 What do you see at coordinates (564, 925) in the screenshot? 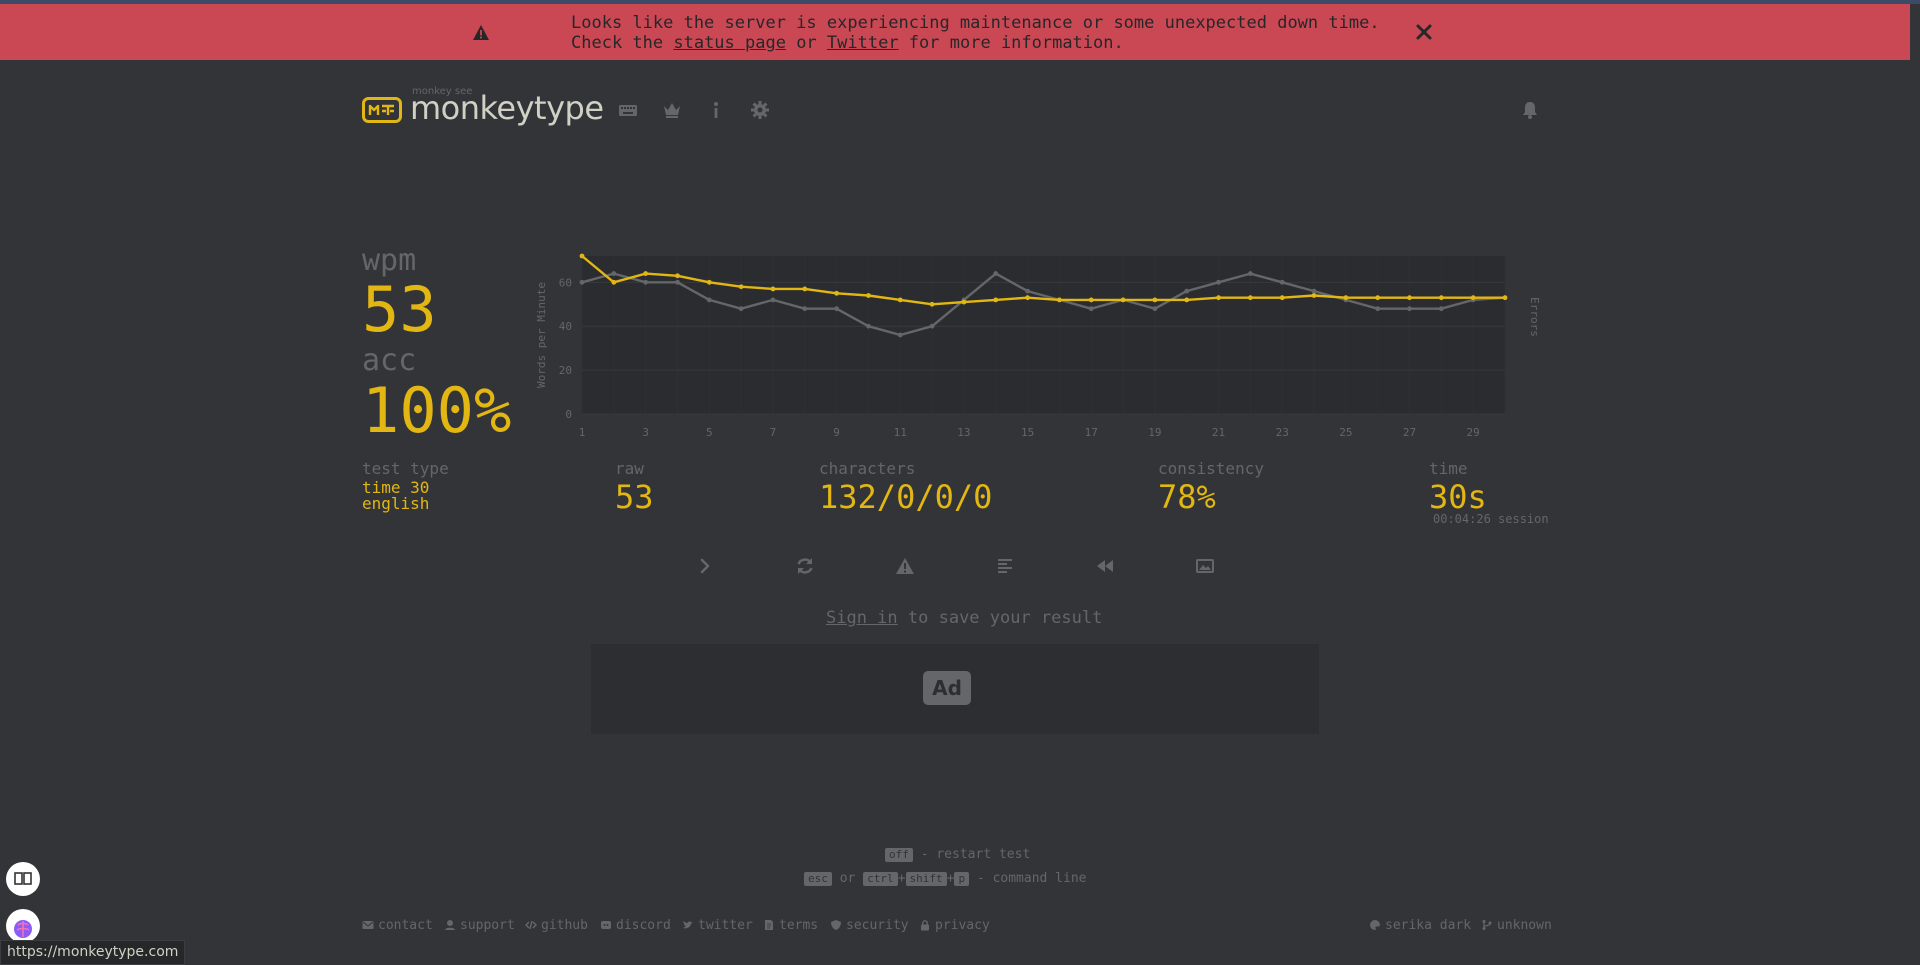
I see `footer-github-label: github` at bounding box center [564, 925].